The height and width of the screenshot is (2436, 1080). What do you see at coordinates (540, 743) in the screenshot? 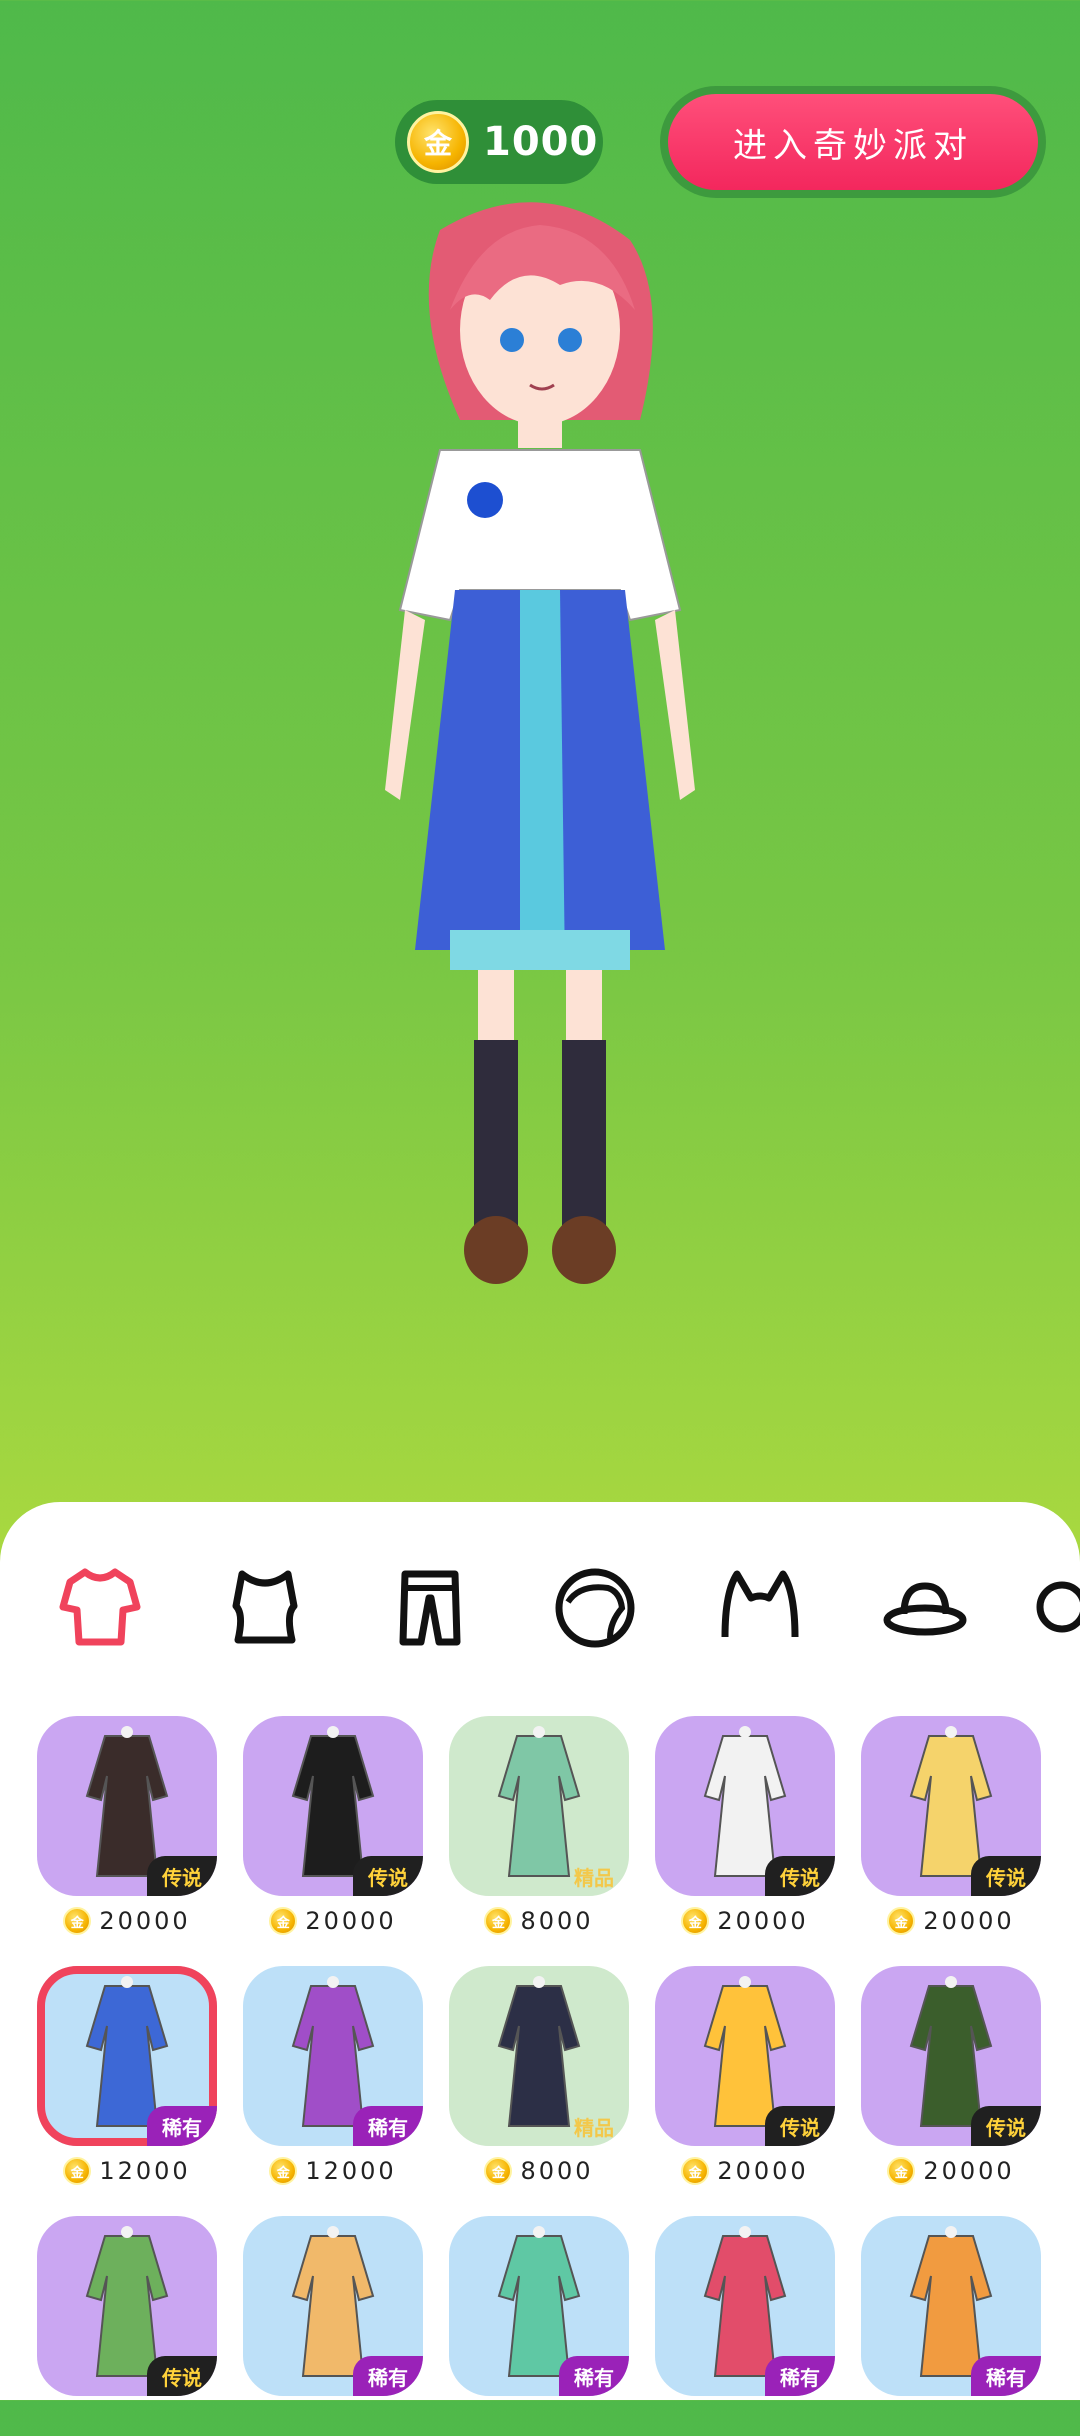
I see `character-avatar` at bounding box center [540, 743].